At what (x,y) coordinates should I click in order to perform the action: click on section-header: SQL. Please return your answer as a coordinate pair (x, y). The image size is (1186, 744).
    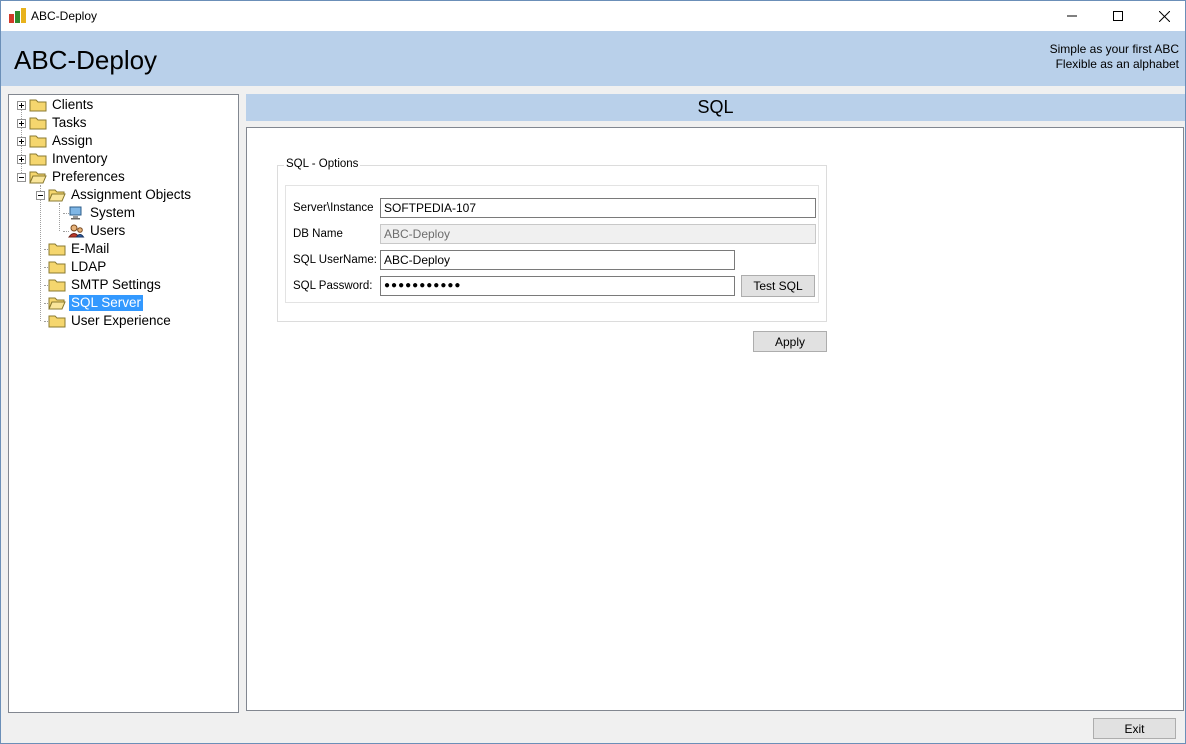
    Looking at the image, I should click on (715, 107).